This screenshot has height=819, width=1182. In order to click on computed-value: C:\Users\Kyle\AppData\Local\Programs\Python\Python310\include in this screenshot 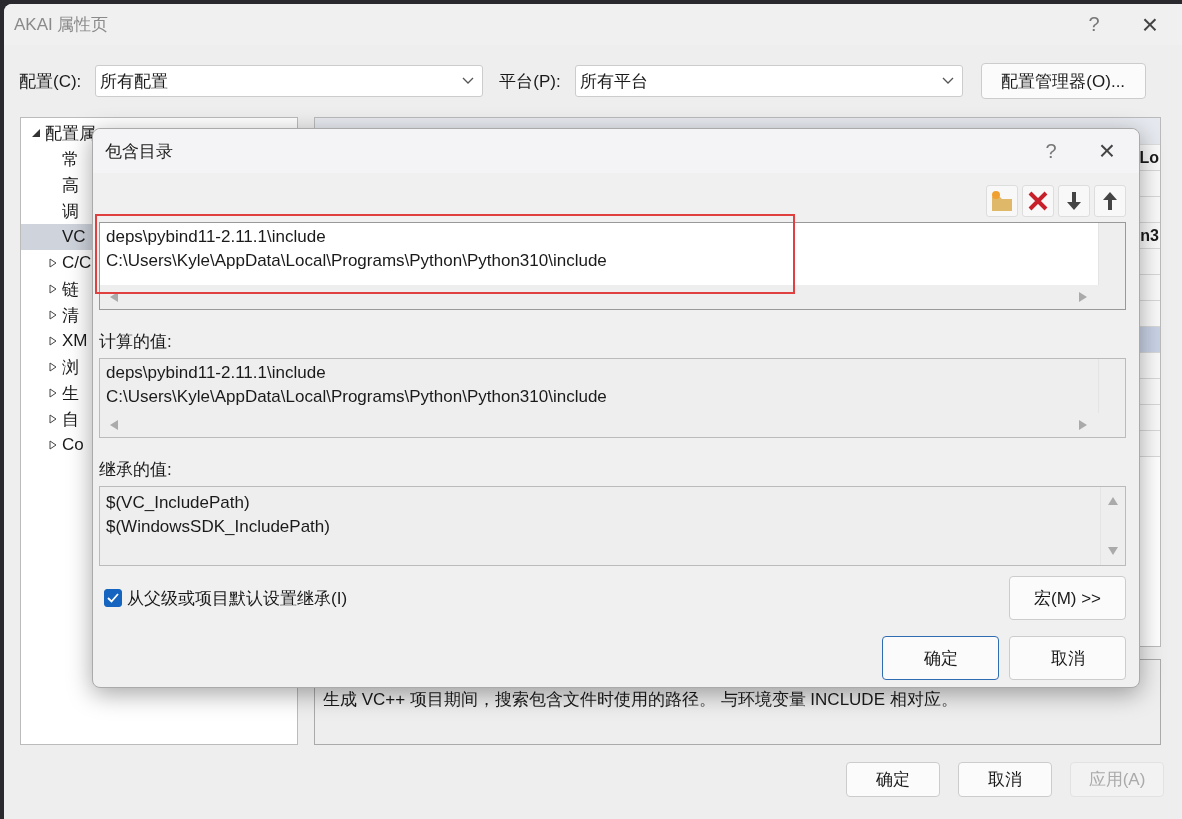, I will do `click(357, 397)`.